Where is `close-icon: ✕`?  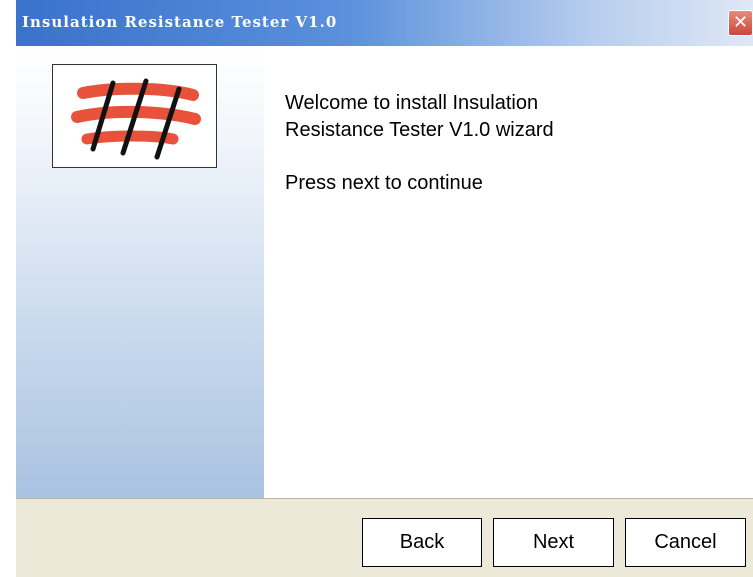 close-icon: ✕ is located at coordinates (740, 22).